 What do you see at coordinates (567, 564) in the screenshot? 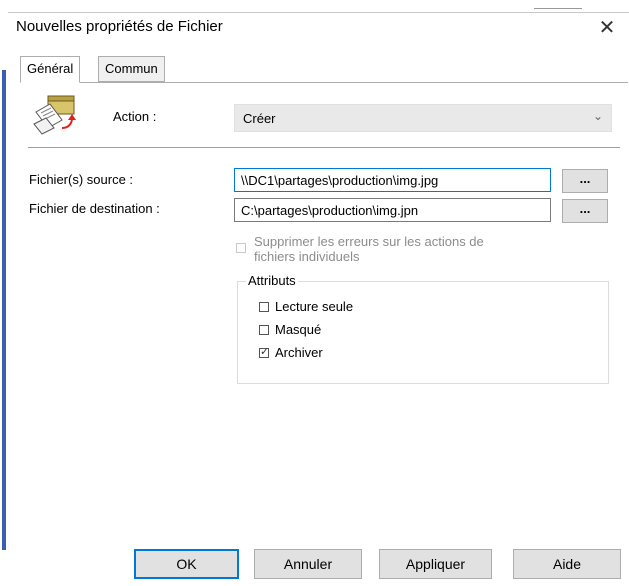
I see `help-button: Aide` at bounding box center [567, 564].